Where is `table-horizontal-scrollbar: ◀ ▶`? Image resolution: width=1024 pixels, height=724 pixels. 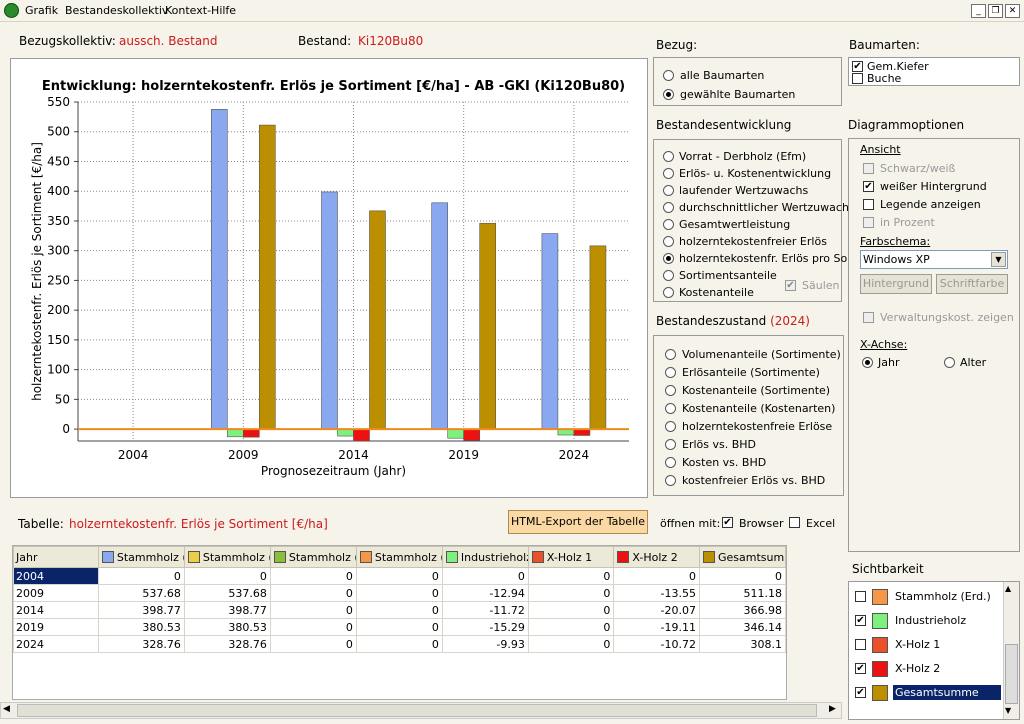
table-horizontal-scrollbar: ◀ ▶ is located at coordinates (421, 710).